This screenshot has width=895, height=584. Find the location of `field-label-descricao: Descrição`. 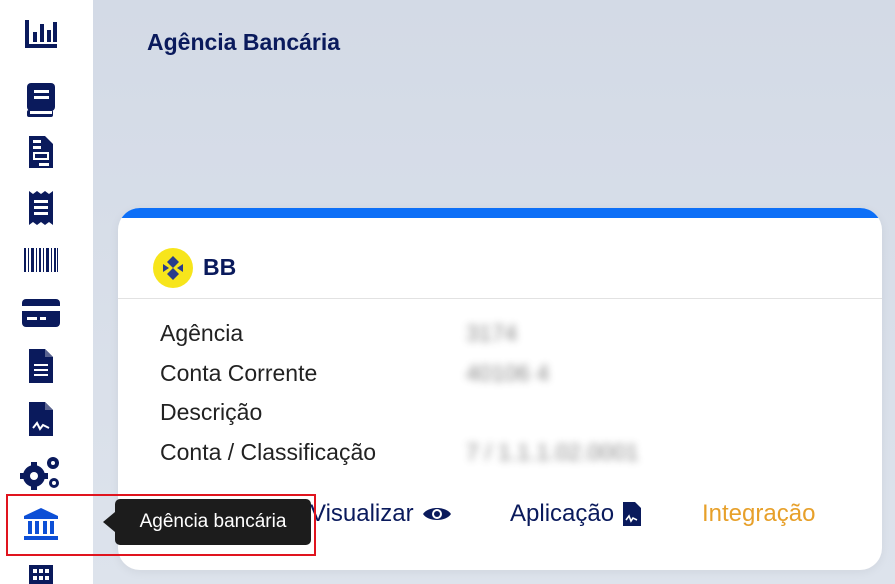

field-label-descricao: Descrição is located at coordinates (211, 412).